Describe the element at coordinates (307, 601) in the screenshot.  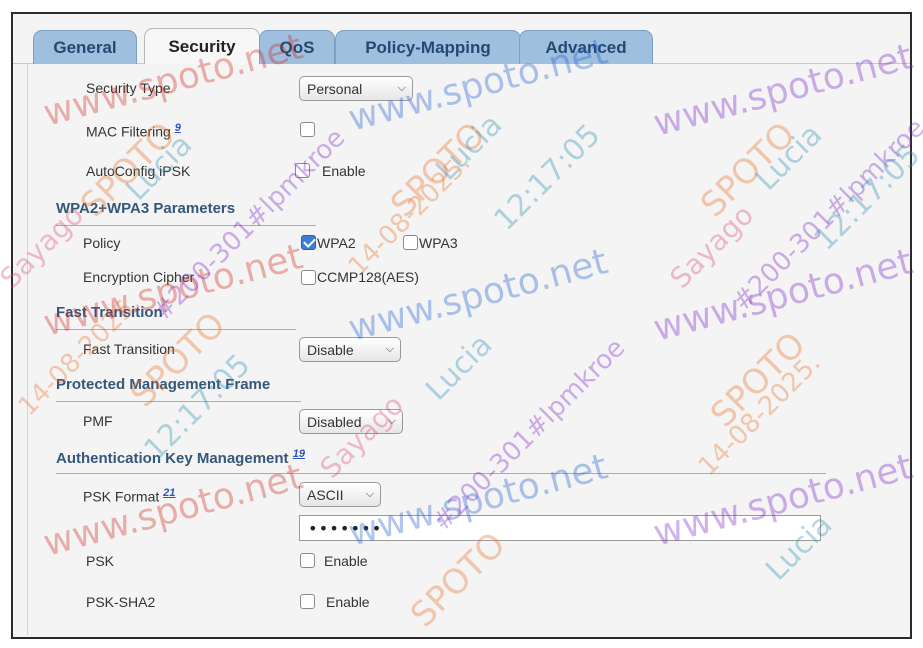
I see `psk-sha2-checkbox` at that location.